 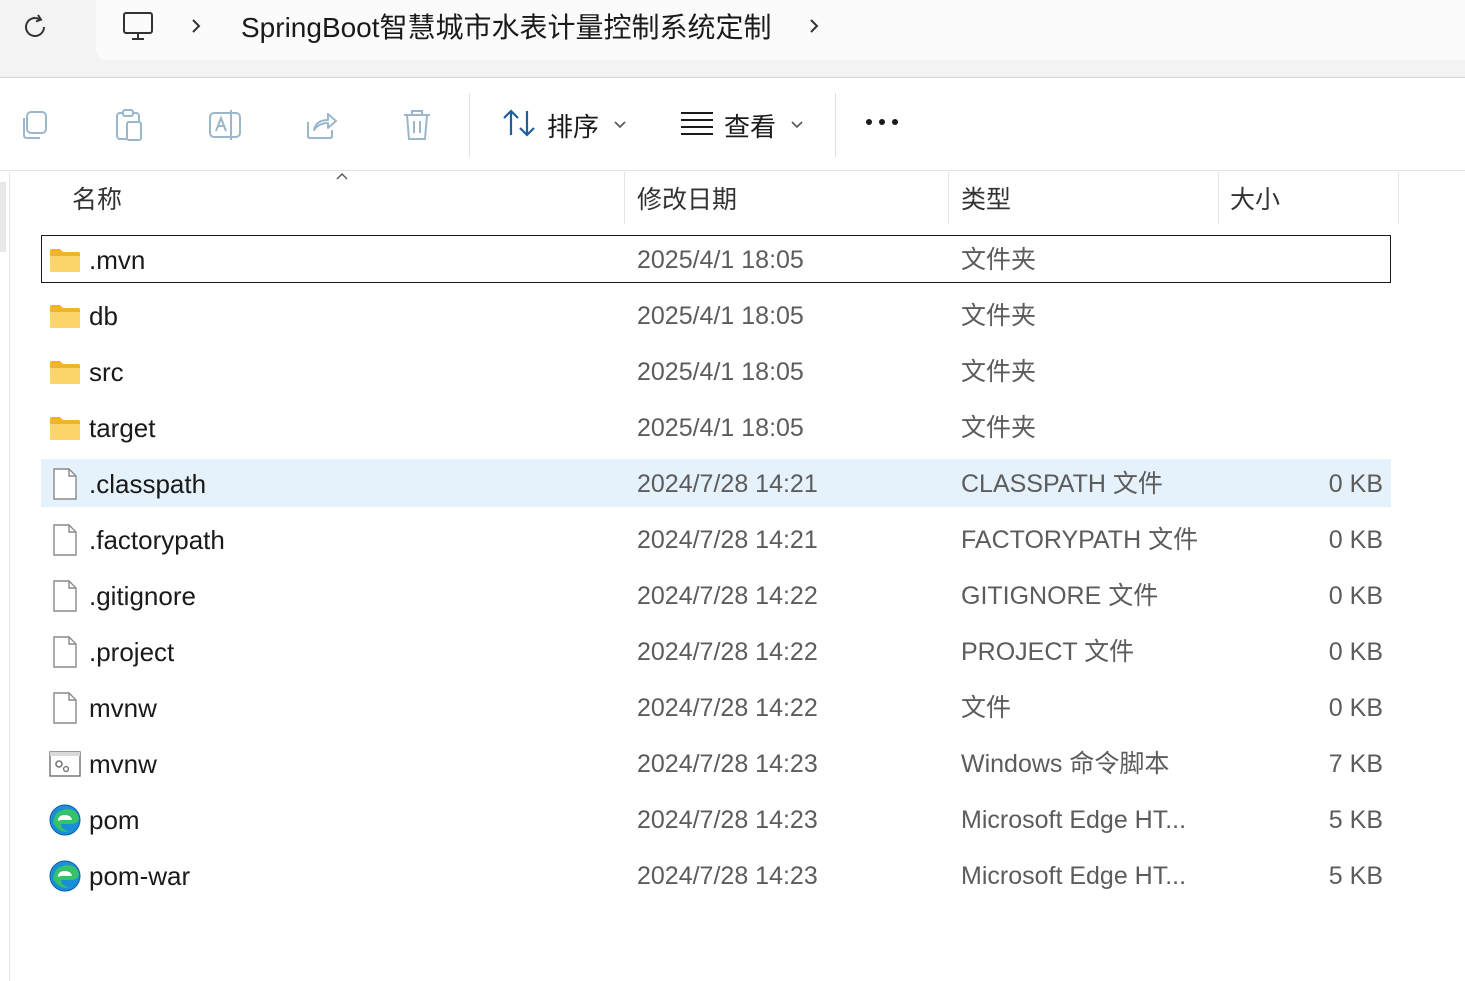 I want to click on view-icon, so click(x=697, y=125).